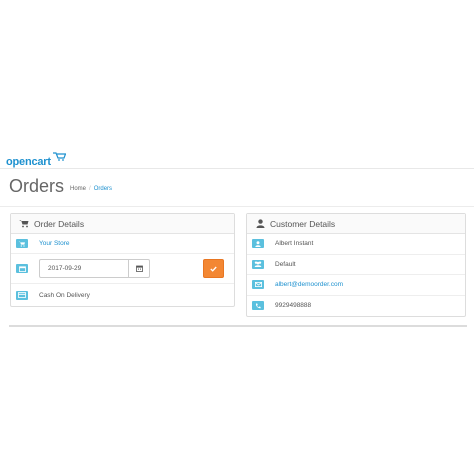 This screenshot has width=474, height=474. What do you see at coordinates (22, 295) in the screenshot?
I see `credit-card-icon` at bounding box center [22, 295].